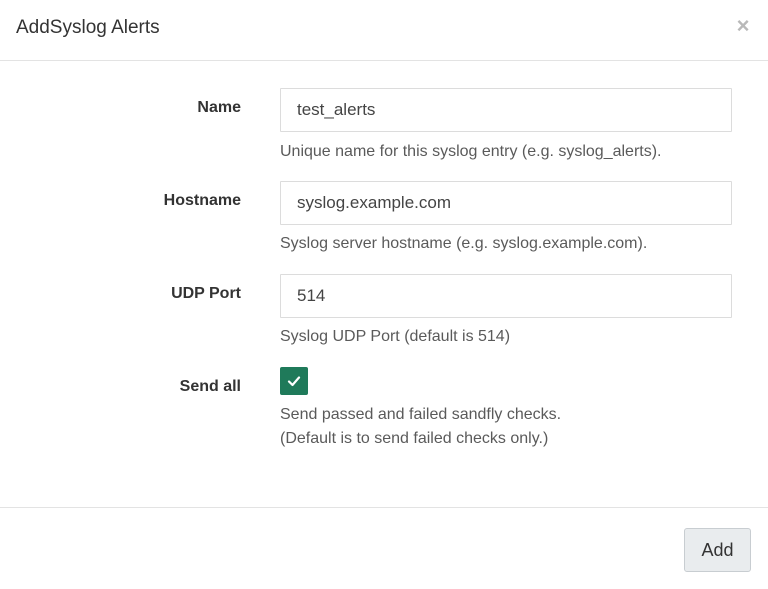 The image size is (768, 589). I want to click on send-all-help-line1: Send passed and failed sandfly checks., so click(421, 414).